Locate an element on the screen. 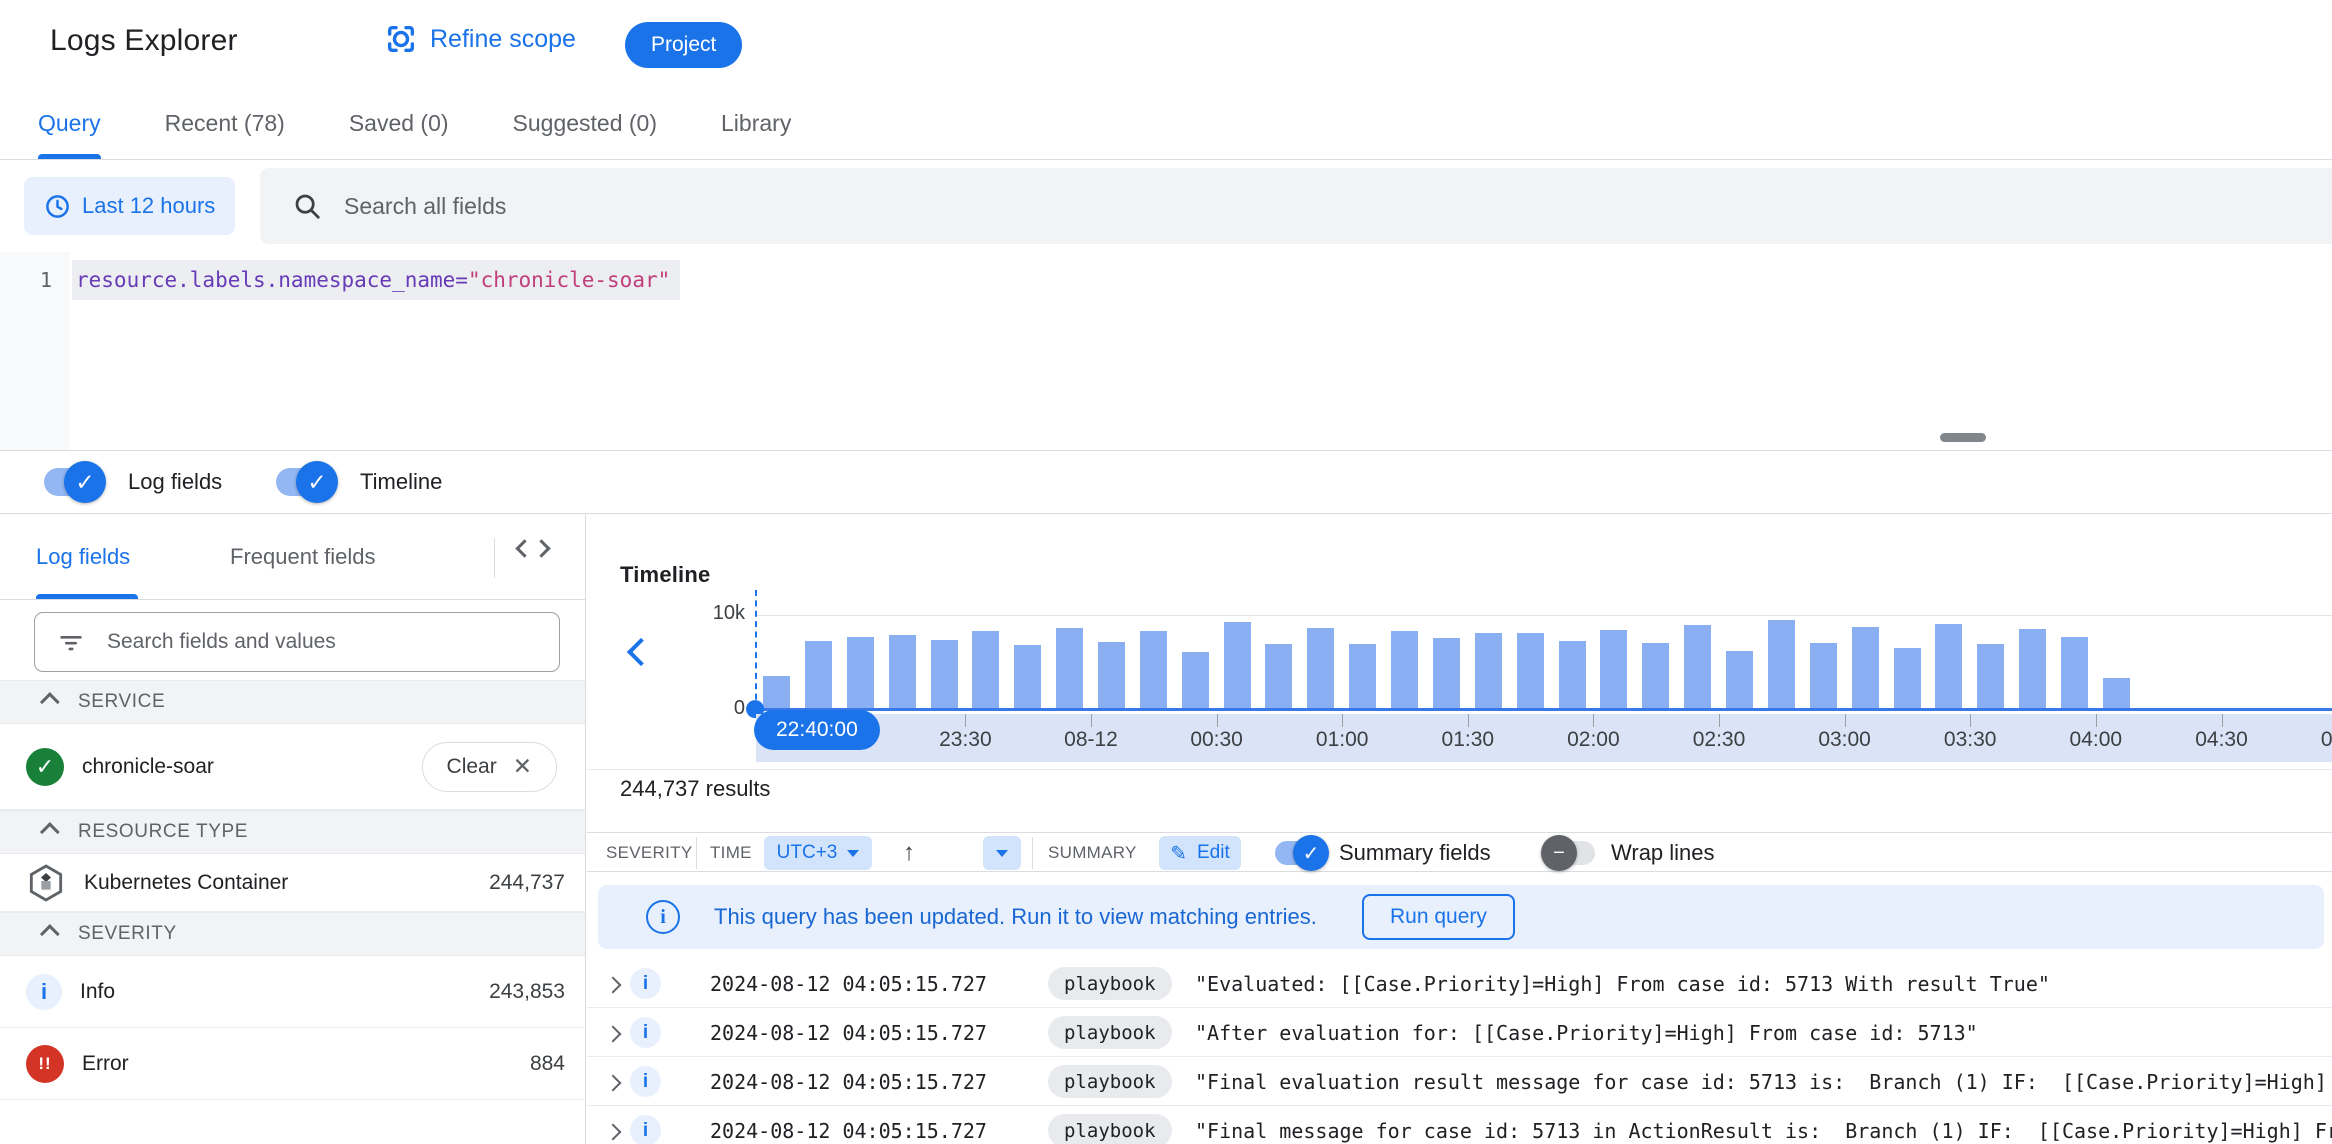 This screenshot has width=2332, height=1144. gridline-10k is located at coordinates (1544, 615).